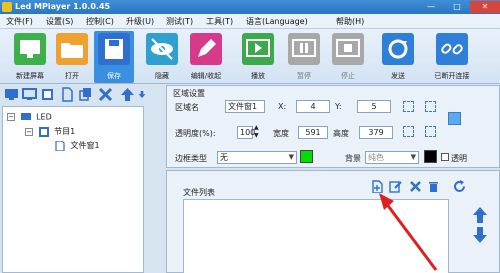 Image resolution: width=500 pixels, height=273 pixels. Describe the element at coordinates (408, 232) in the screenshot. I see `highlight-arrow` at that location.